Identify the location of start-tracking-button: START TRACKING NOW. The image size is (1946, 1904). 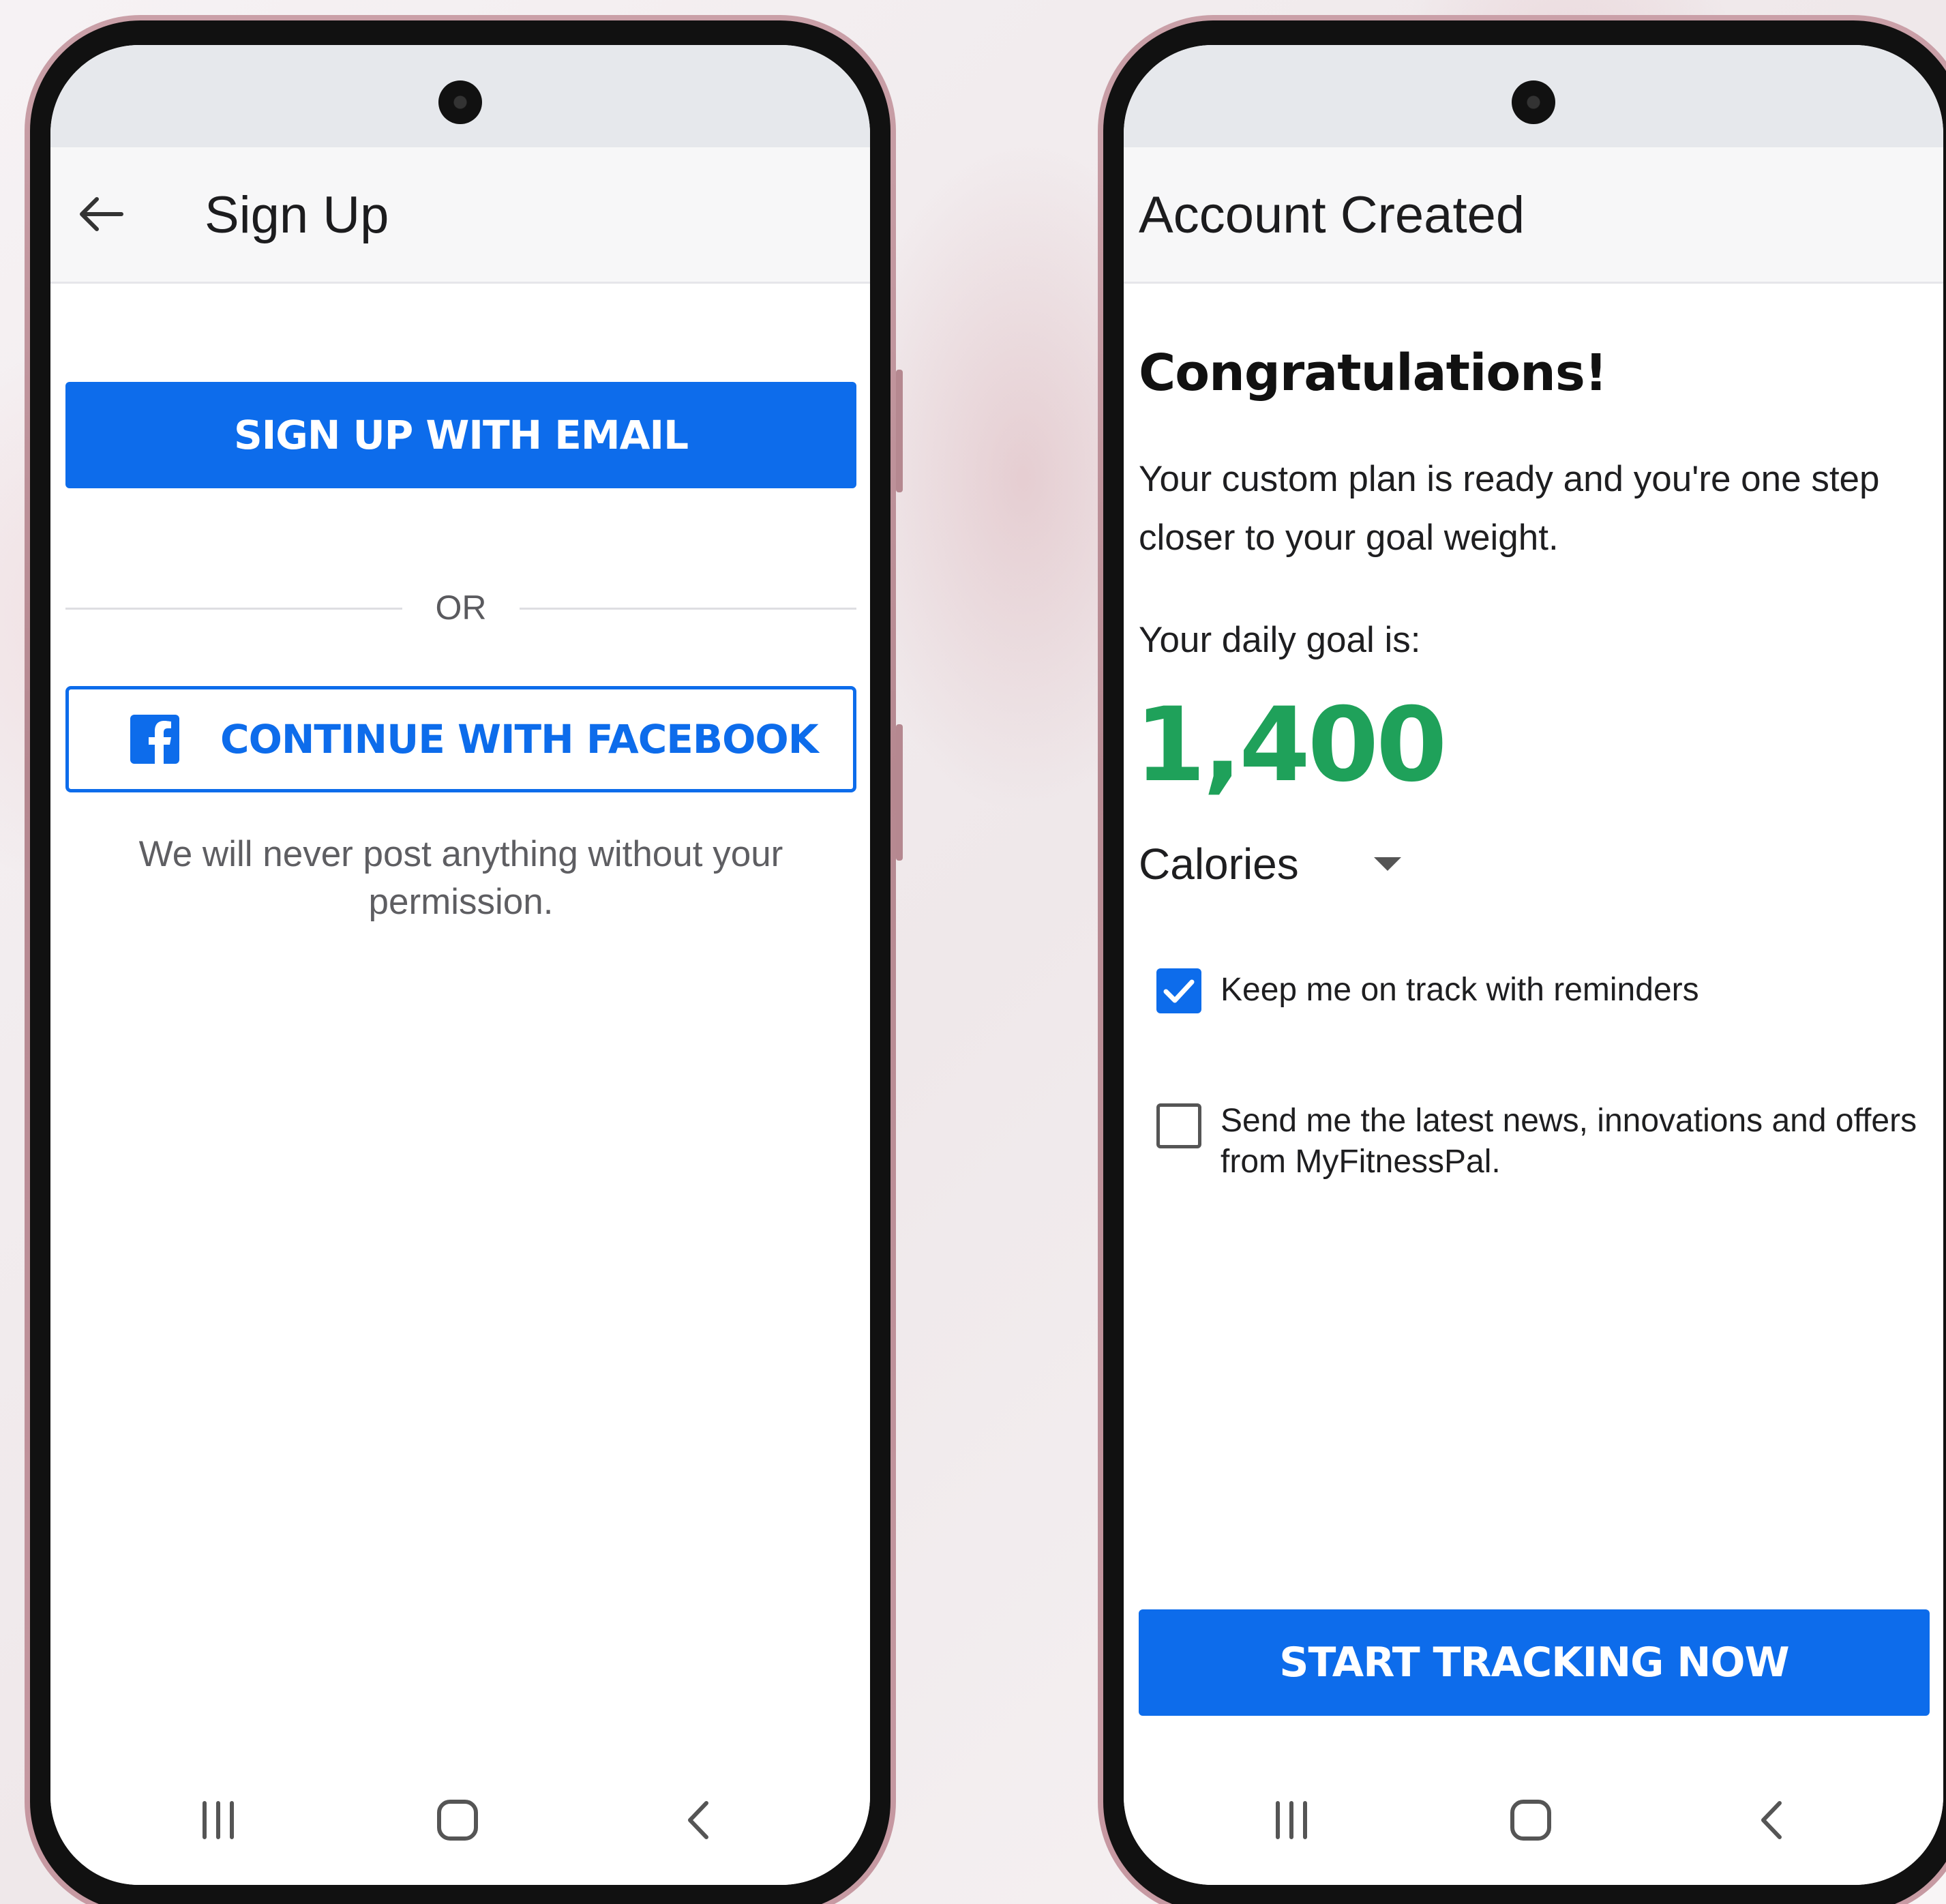
(1534, 1662).